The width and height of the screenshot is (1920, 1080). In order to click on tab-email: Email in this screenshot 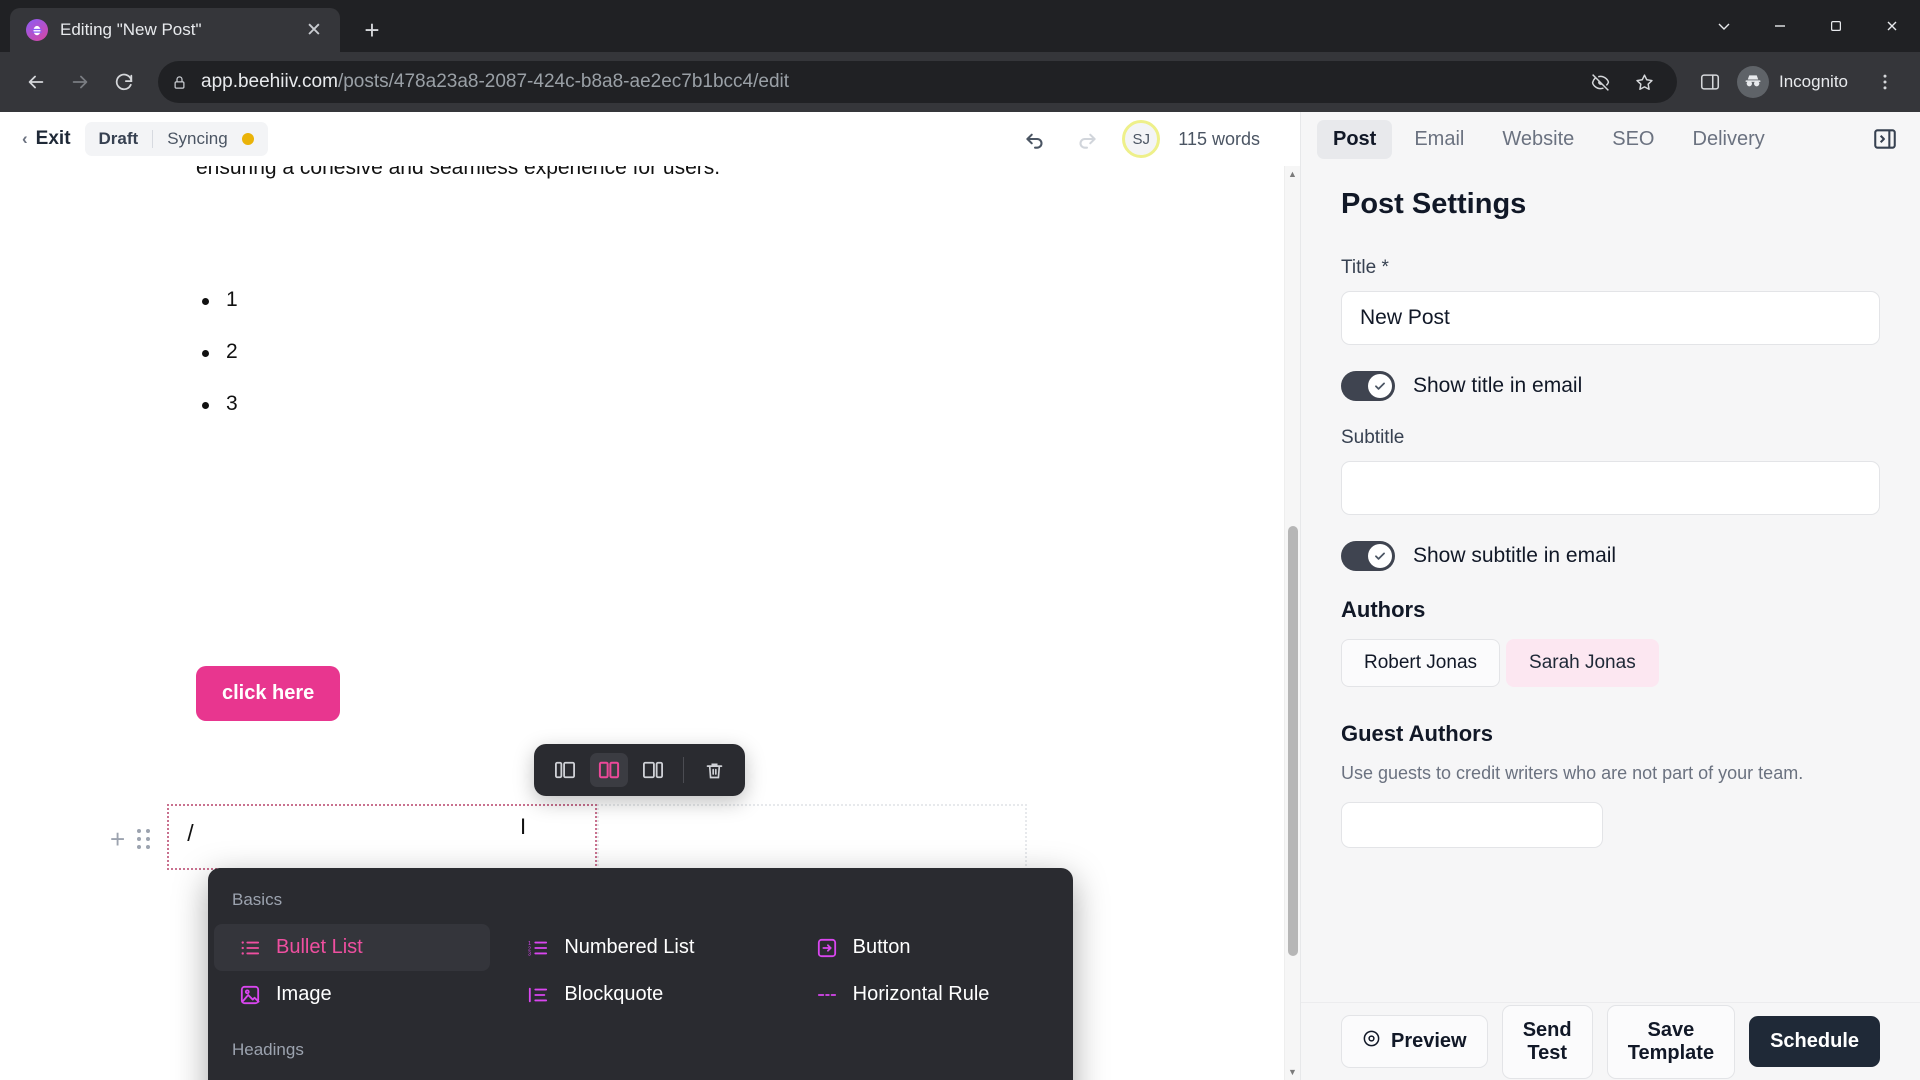, I will do `click(1439, 139)`.